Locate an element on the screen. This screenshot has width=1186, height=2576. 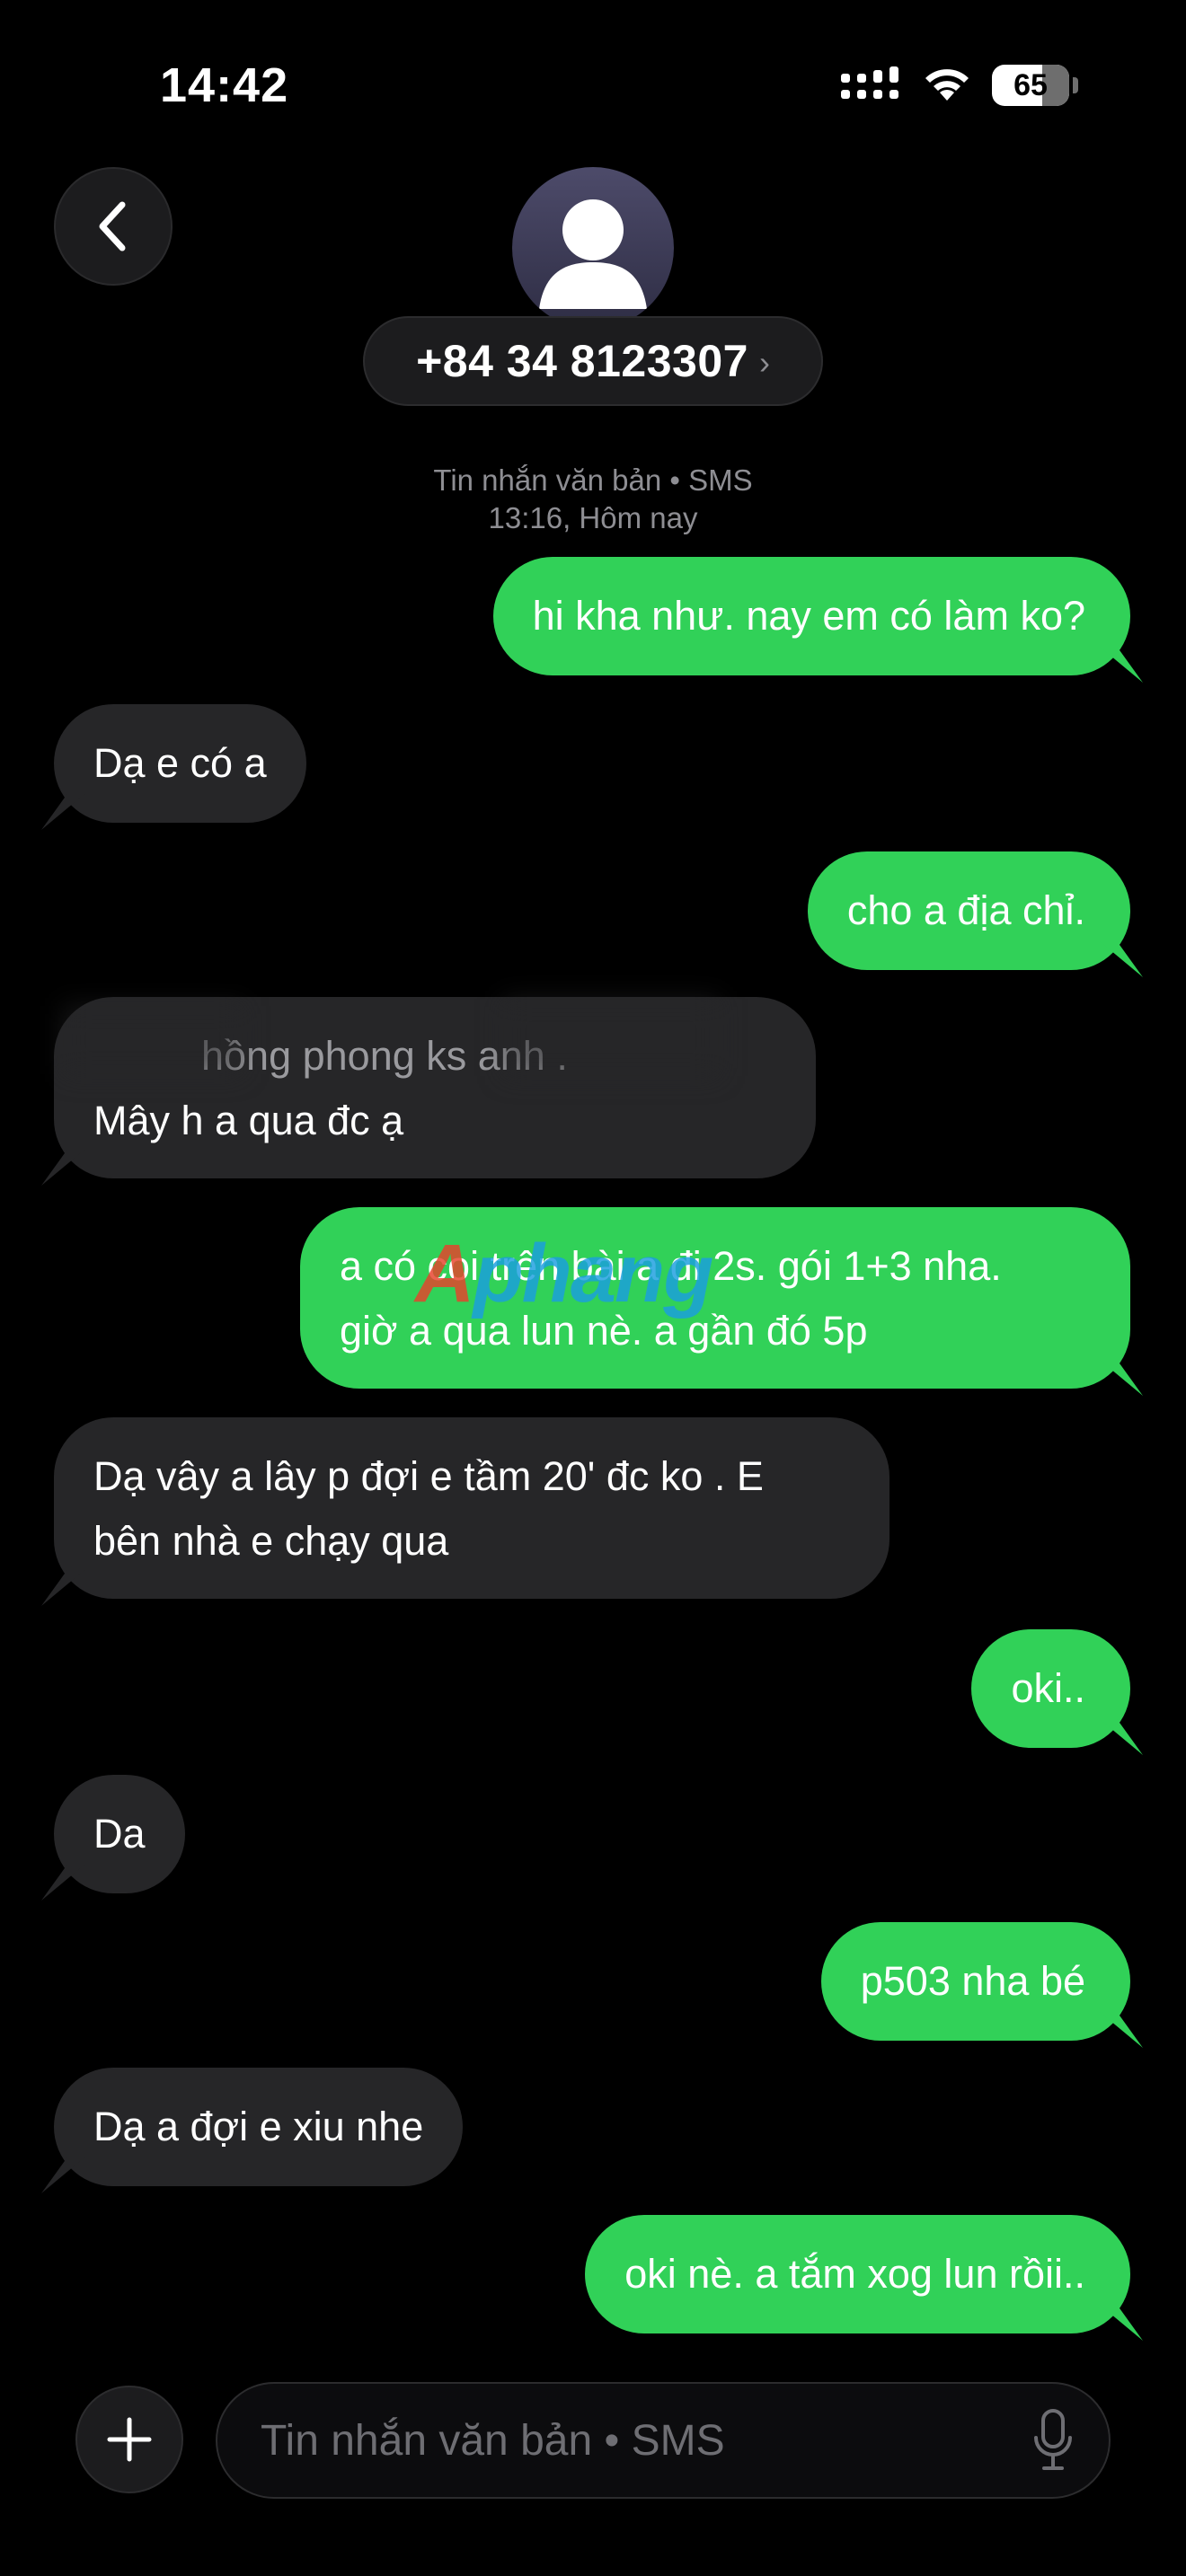
microphone-icon is located at coordinates (1053, 2440).